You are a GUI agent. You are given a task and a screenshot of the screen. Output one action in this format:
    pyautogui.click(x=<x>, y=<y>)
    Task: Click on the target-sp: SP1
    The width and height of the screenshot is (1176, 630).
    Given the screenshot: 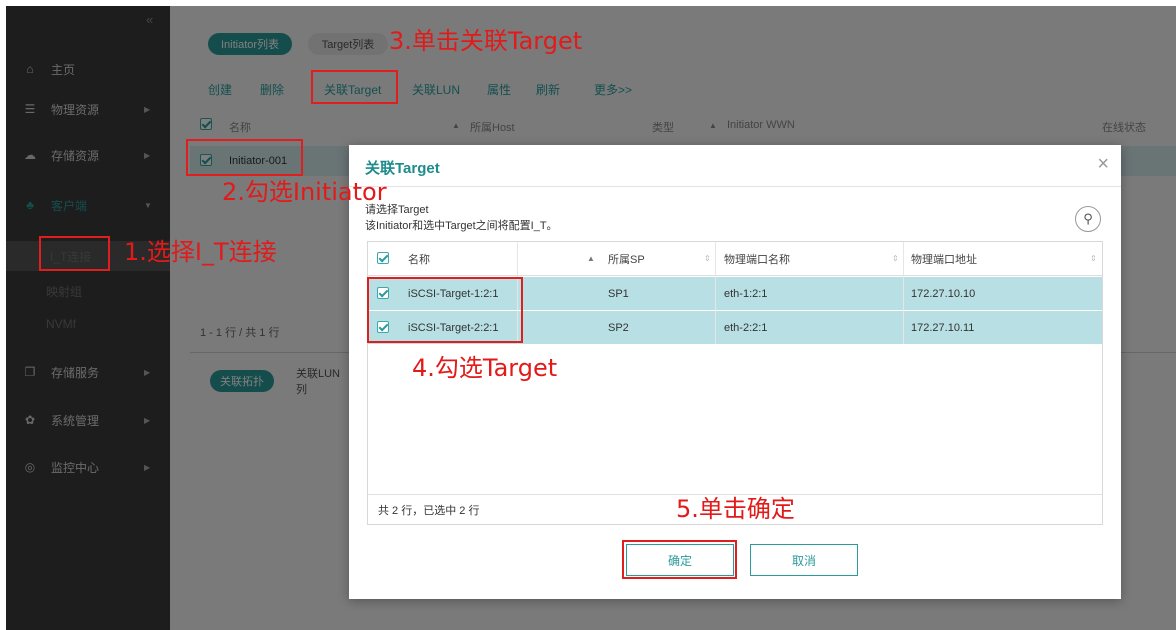 What is the action you would take?
    pyautogui.click(x=618, y=293)
    